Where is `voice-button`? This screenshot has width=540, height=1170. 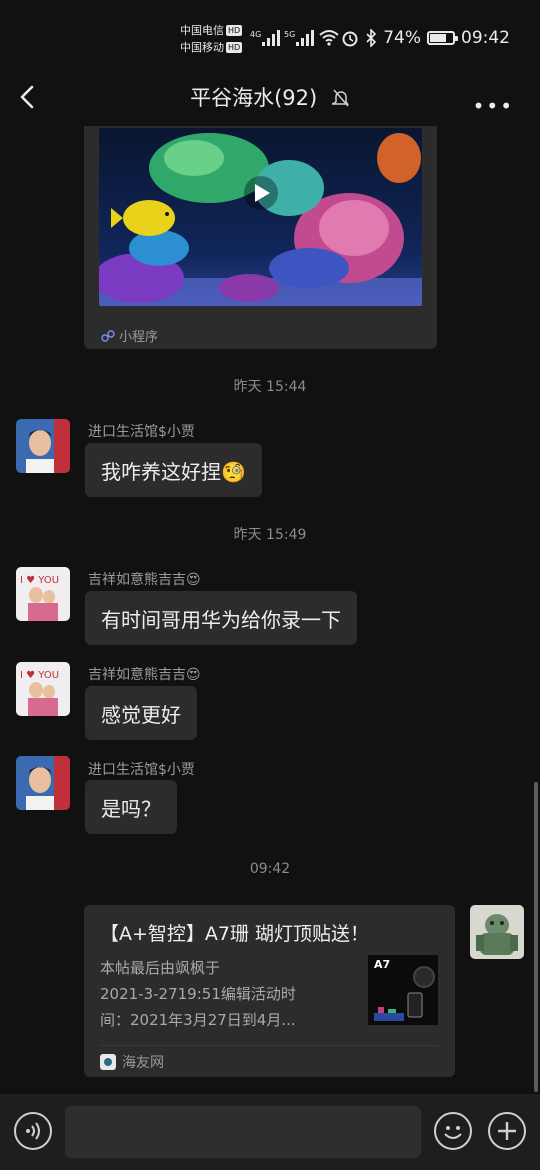 voice-button is located at coordinates (33, 1131).